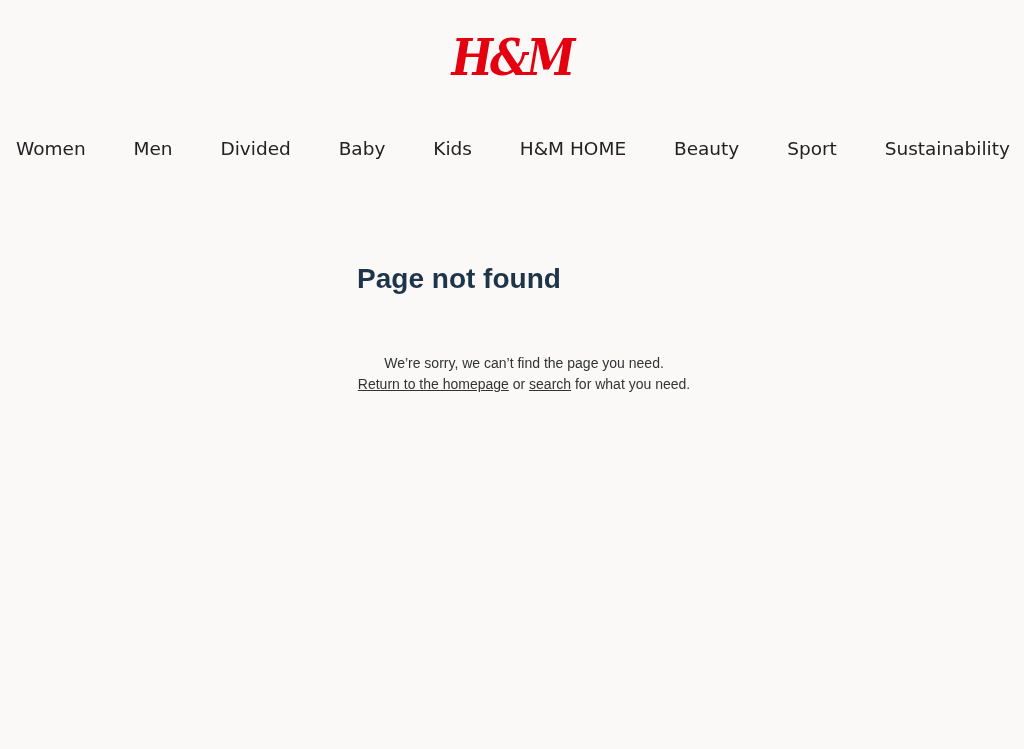 The image size is (1024, 749). I want to click on page-title: Page not found, so click(459, 279).